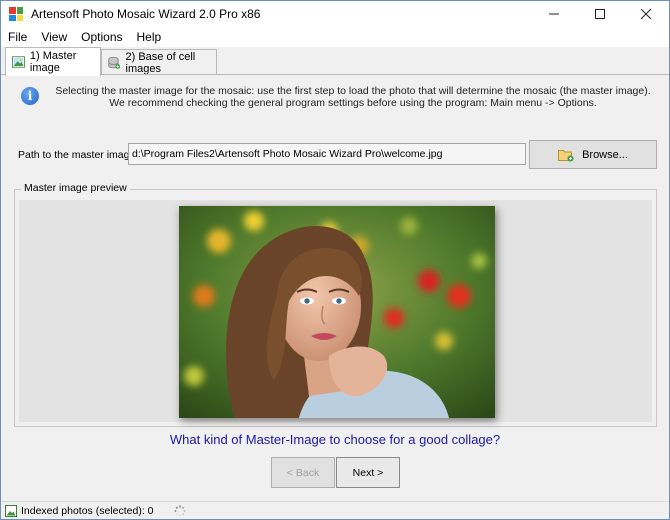  What do you see at coordinates (335, 37) in the screenshot?
I see `menu-bar: File View Options Help` at bounding box center [335, 37].